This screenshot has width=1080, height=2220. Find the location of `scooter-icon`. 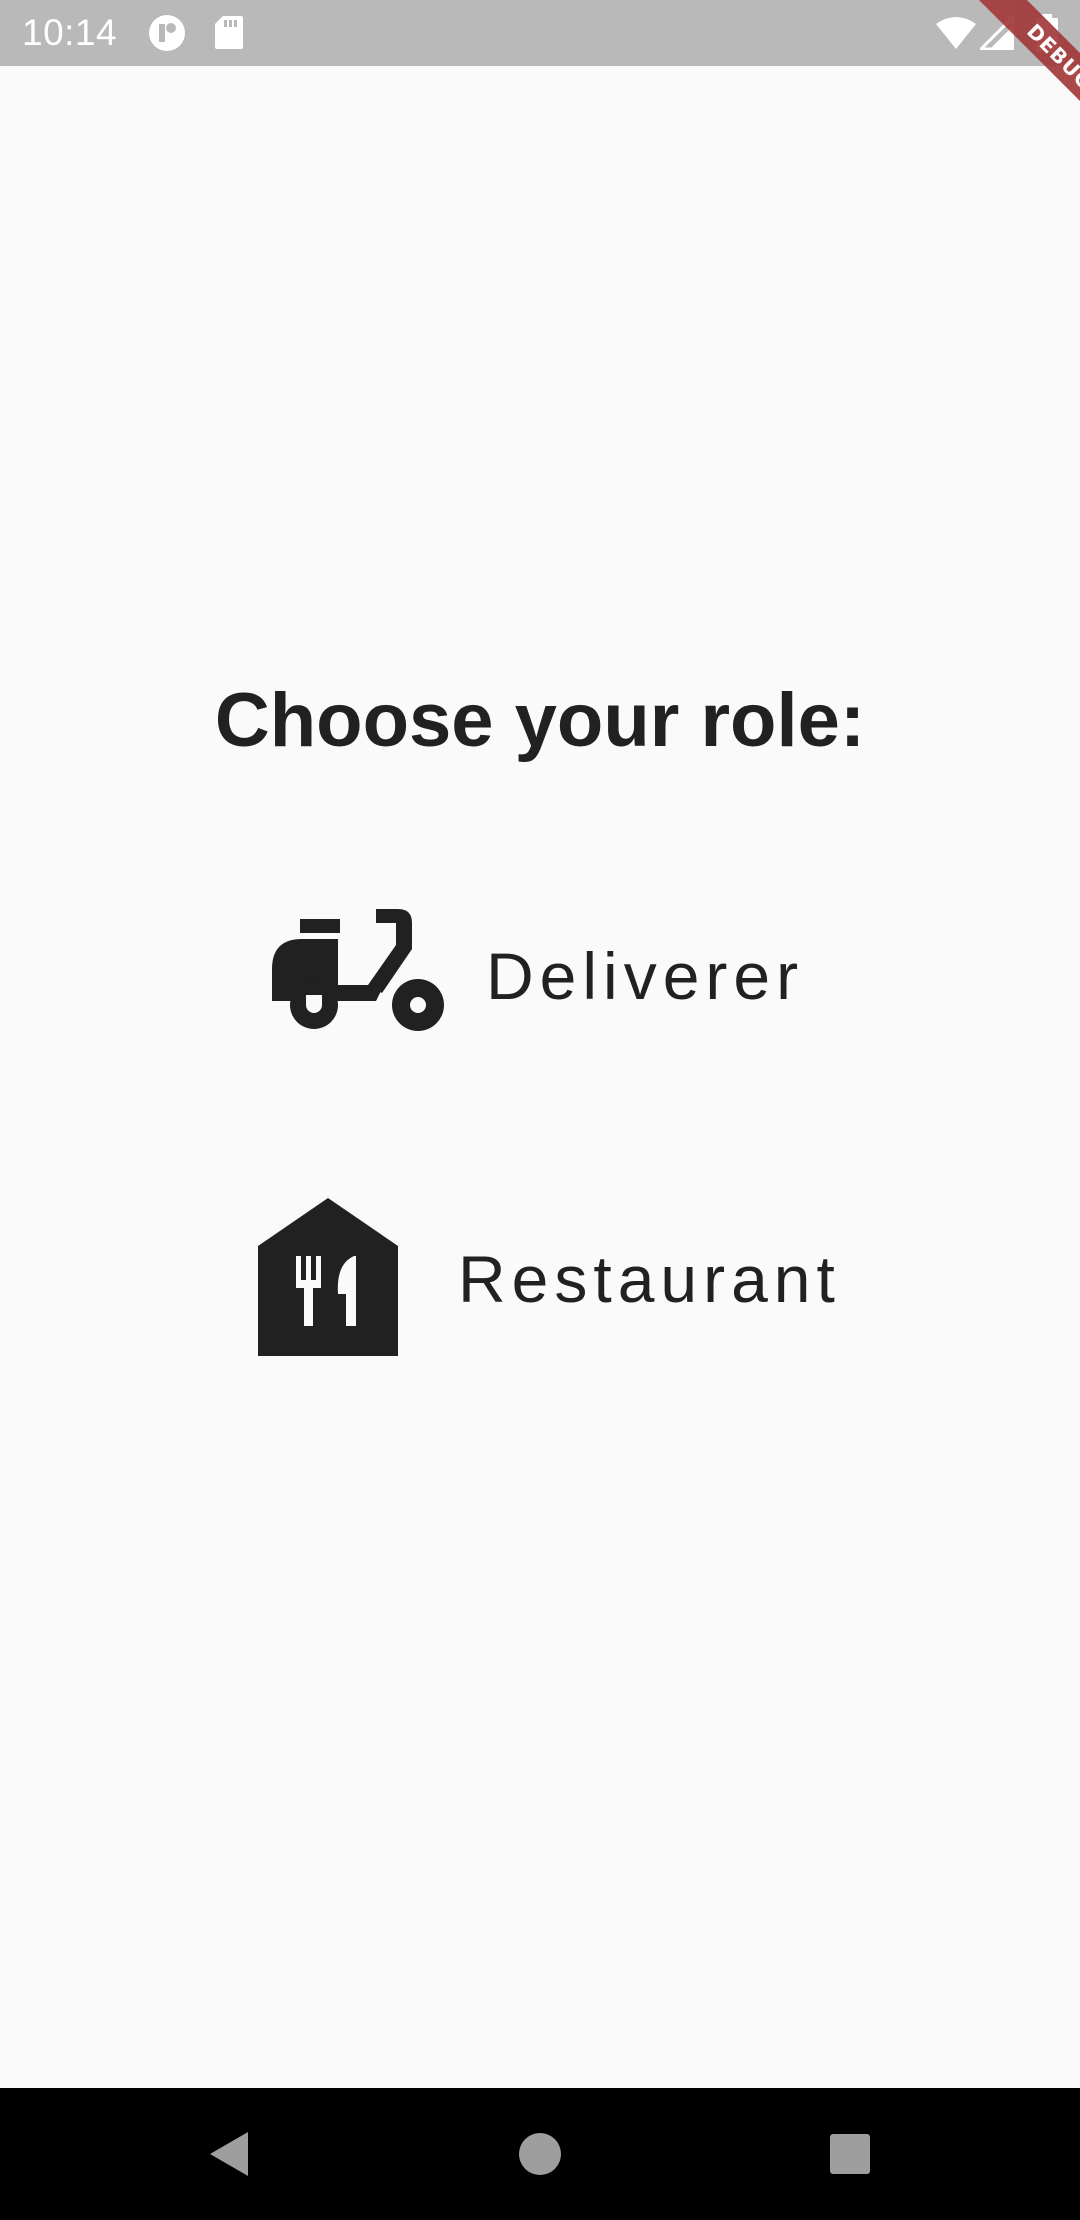

scooter-icon is located at coordinates (359, 976).